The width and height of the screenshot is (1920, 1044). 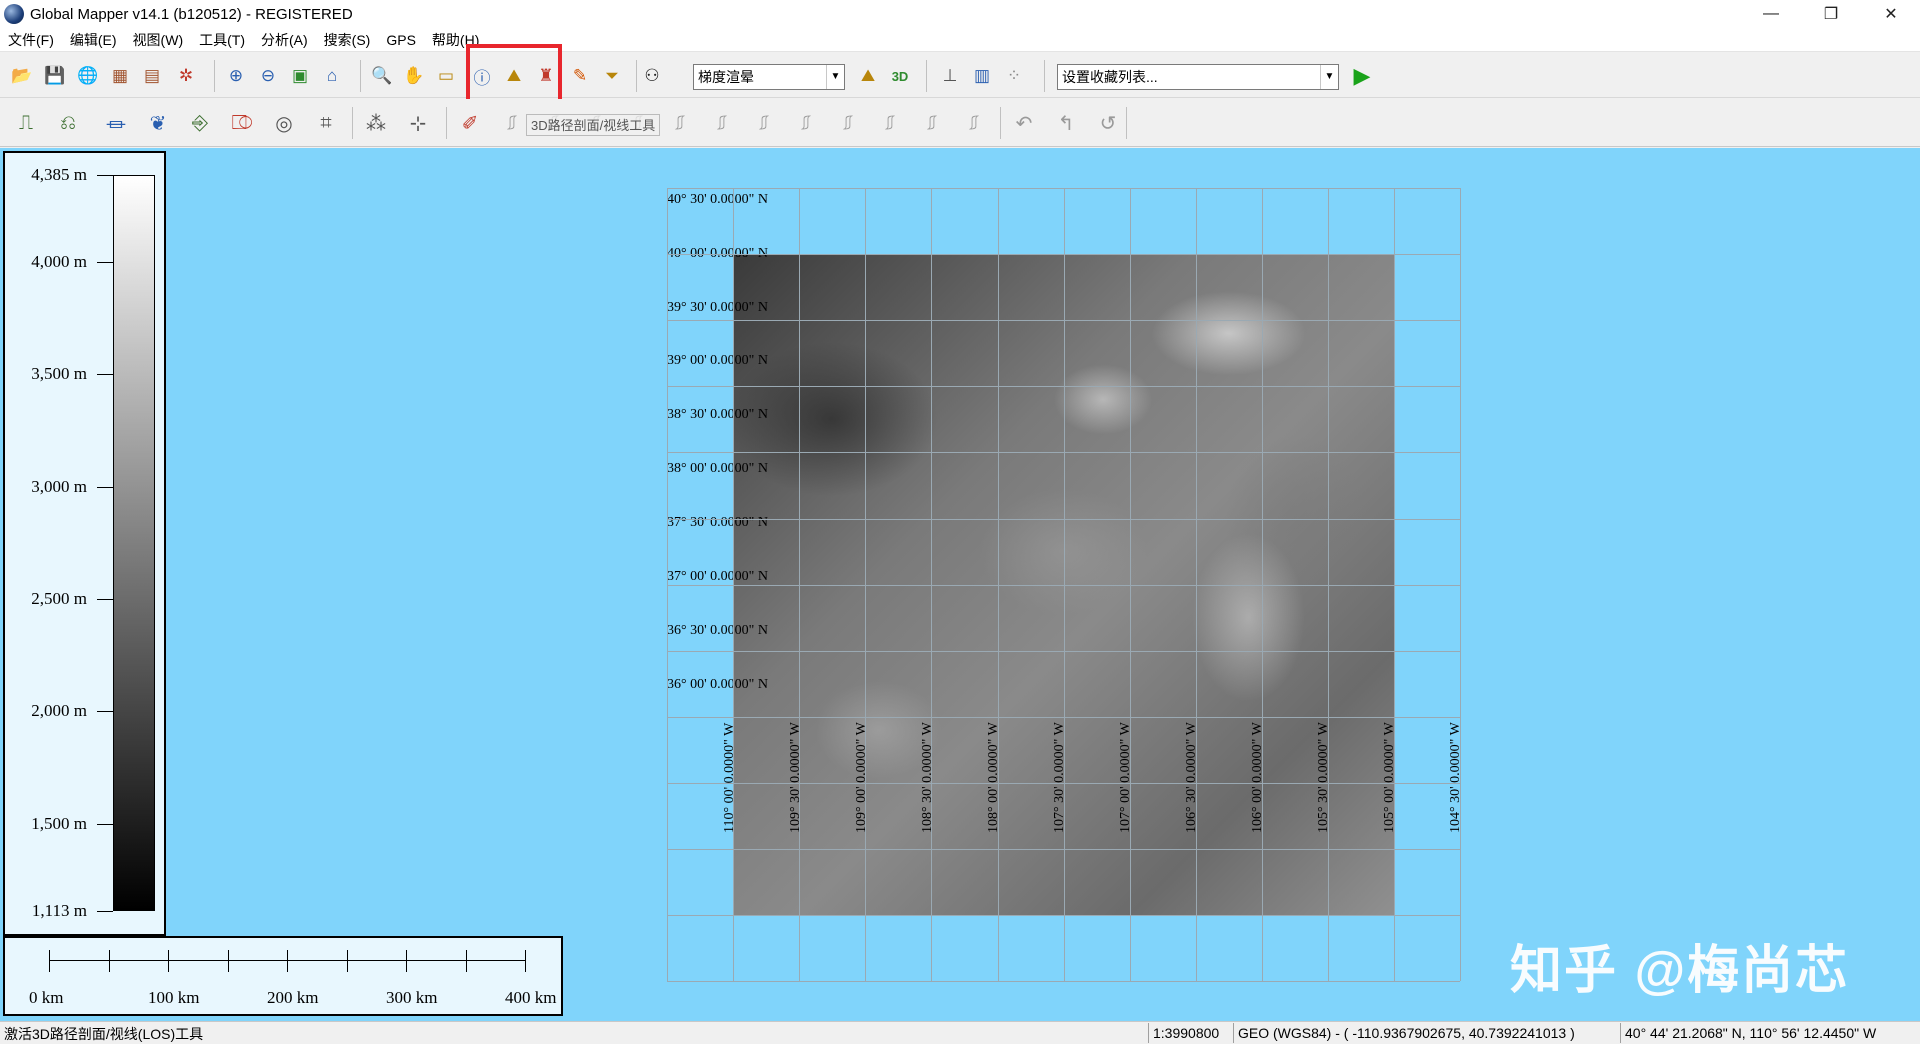 What do you see at coordinates (382, 76) in the screenshot?
I see `zoom-tool-icon: 🔍` at bounding box center [382, 76].